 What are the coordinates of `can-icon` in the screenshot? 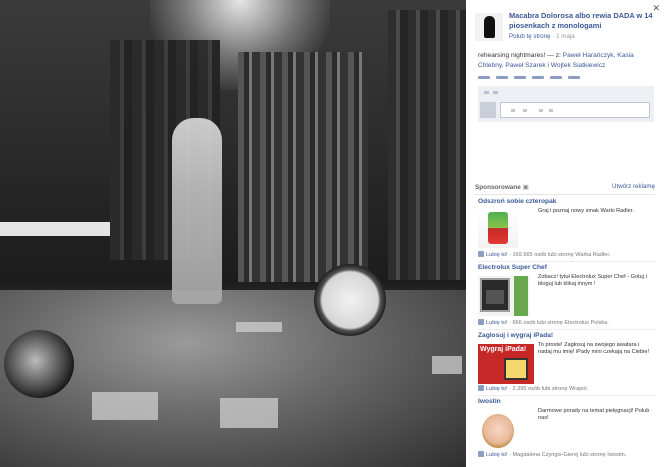 It's located at (498, 228).